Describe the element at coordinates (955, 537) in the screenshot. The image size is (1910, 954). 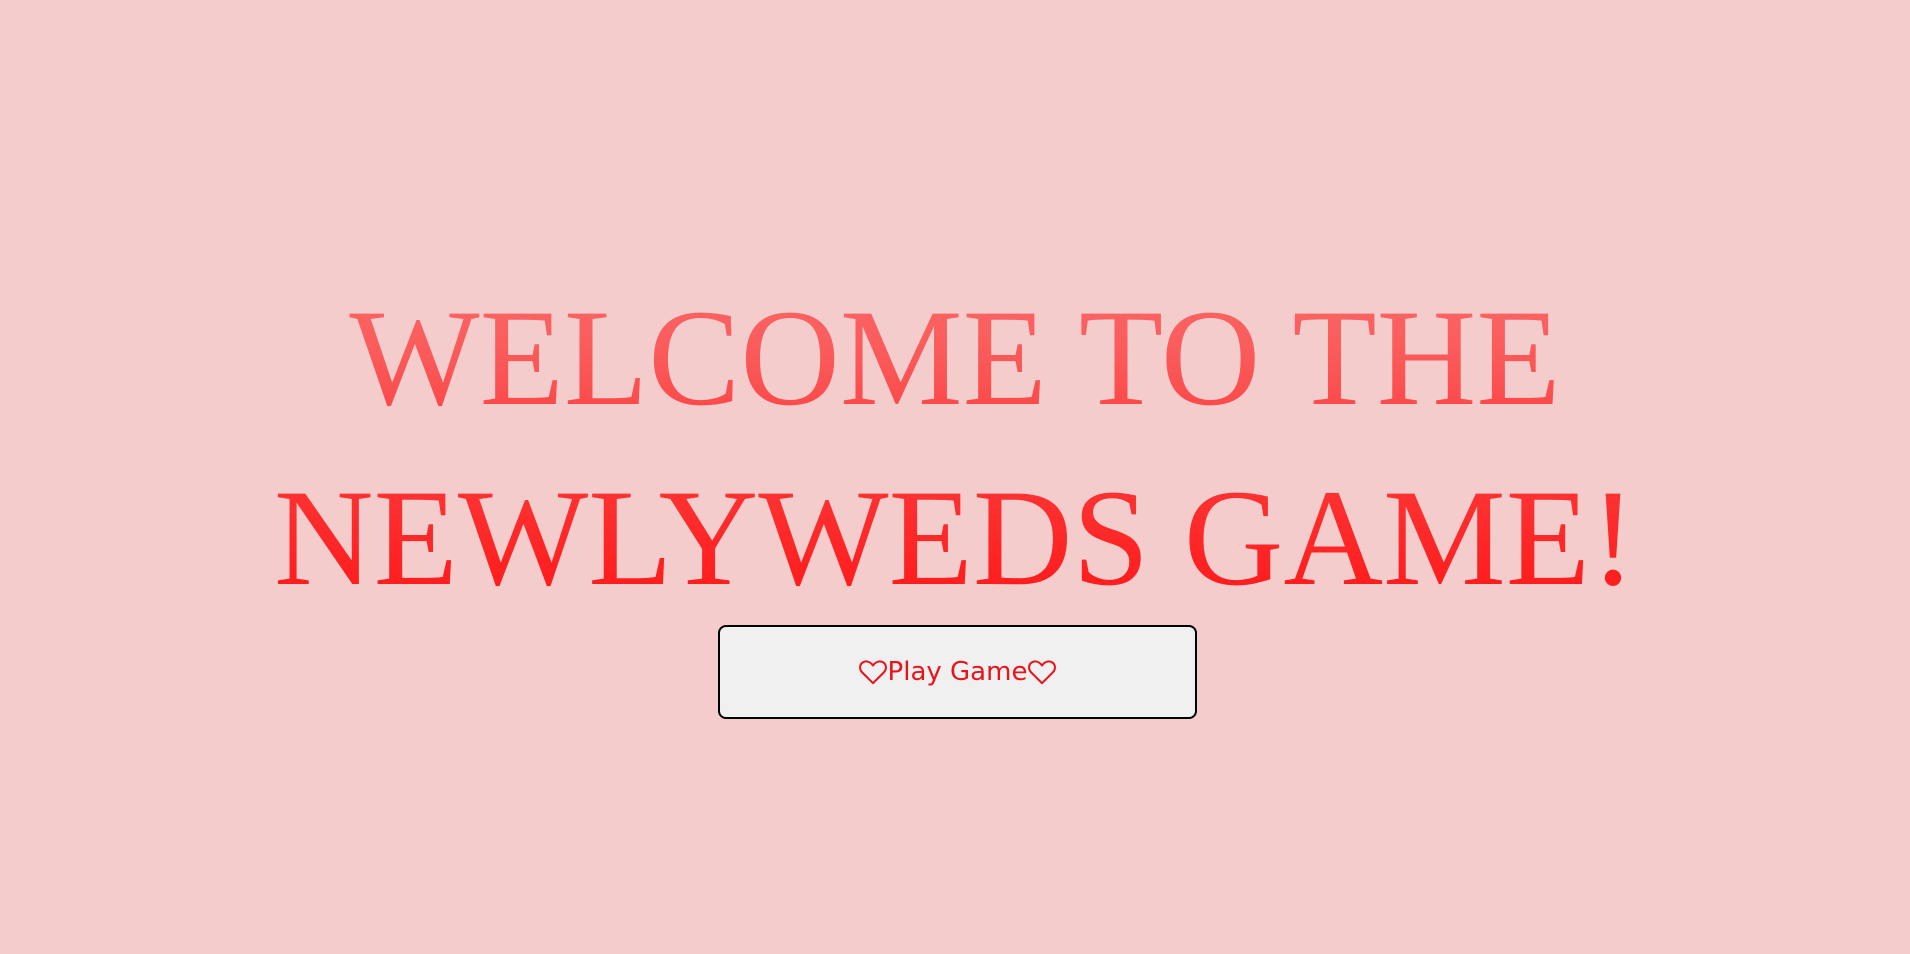
I see `title-line-2: NEWLYWEDS GAME!` at that location.